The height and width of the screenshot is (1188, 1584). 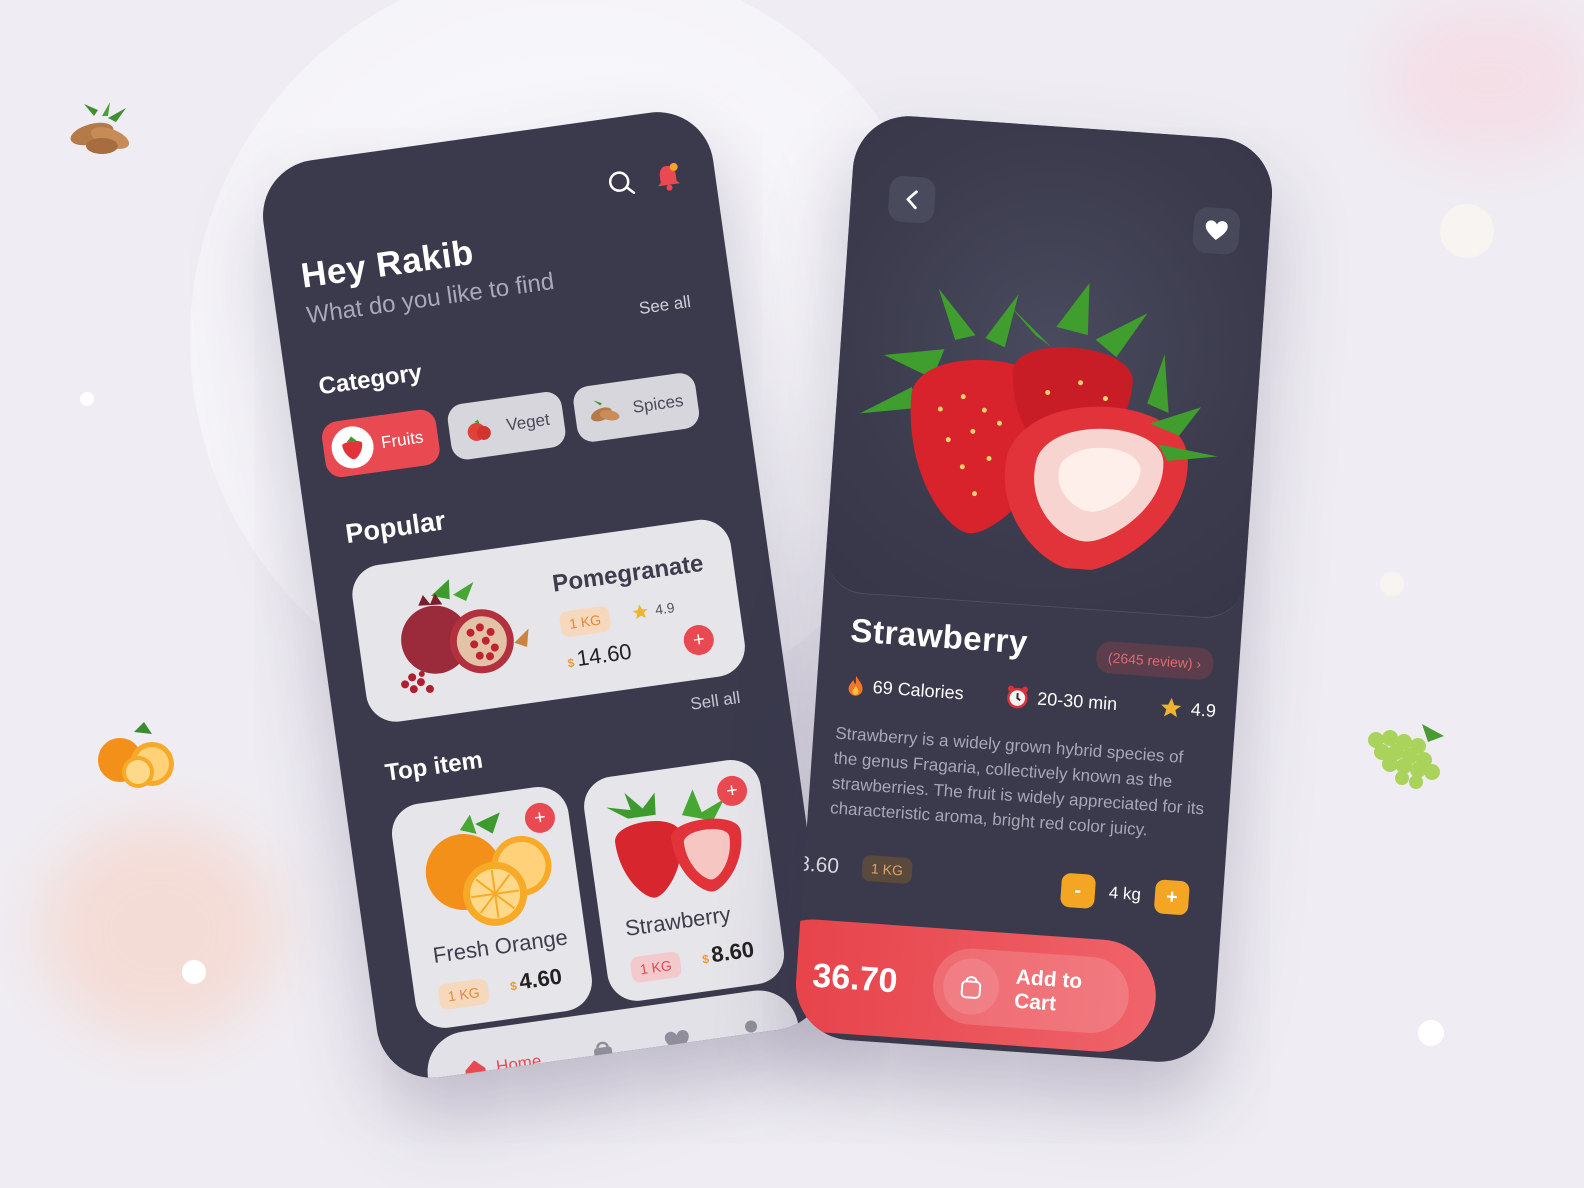 What do you see at coordinates (658, 403) in the screenshot?
I see `category-chip-label: Spices` at bounding box center [658, 403].